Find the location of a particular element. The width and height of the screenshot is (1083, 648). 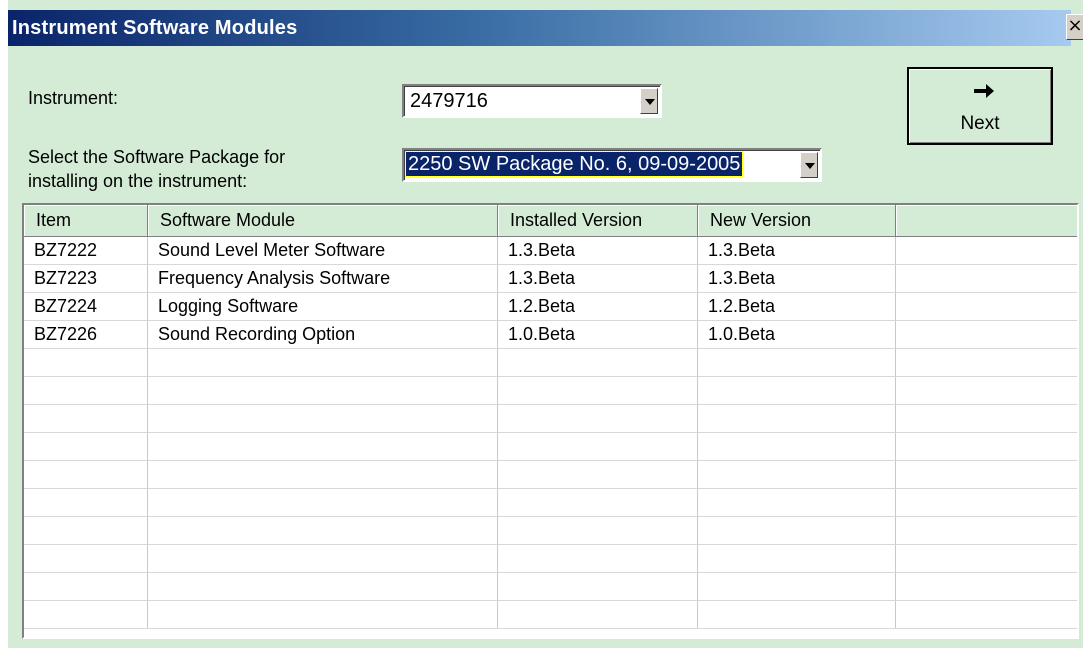

right-arrow-icon is located at coordinates (984, 91).